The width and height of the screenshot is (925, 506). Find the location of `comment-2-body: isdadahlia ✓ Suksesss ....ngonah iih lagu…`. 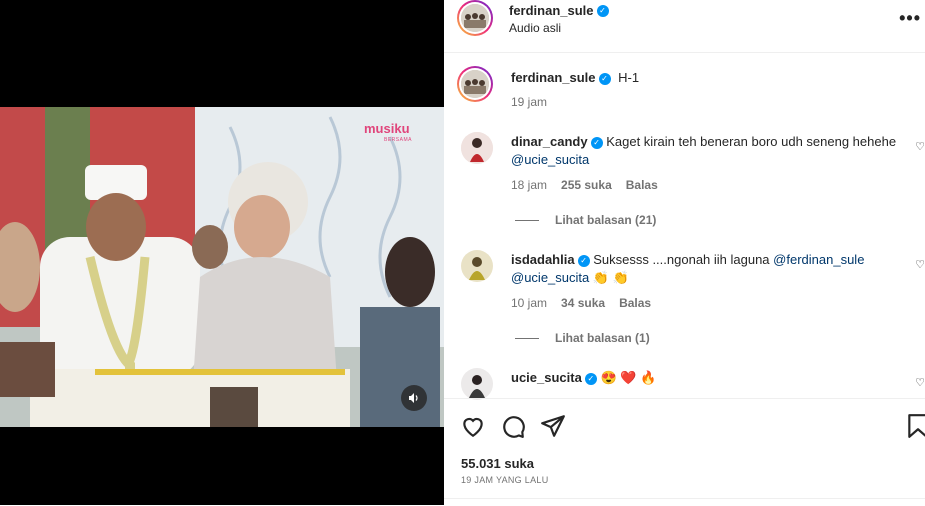

comment-2-body: isdadahlia ✓ Suksesss ....ngonah iih lagu… is located at coordinates (711, 269).